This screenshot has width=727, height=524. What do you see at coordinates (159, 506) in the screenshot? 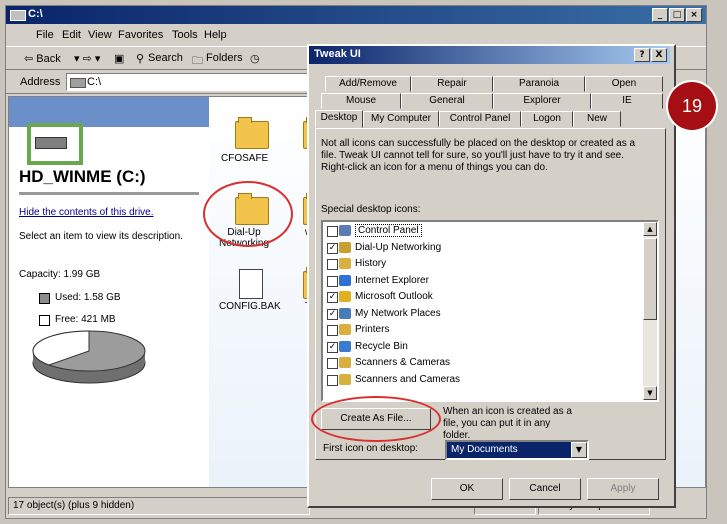
I see `status-objects: 17 object(s) (plus 9 hidden)` at bounding box center [159, 506].